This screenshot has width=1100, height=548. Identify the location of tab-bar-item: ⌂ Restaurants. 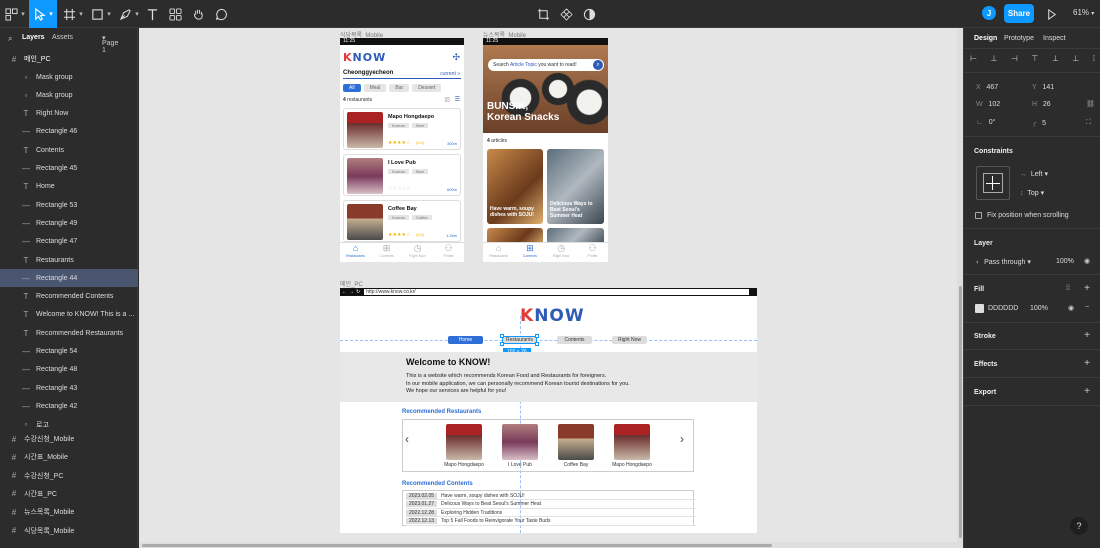
(498, 252).